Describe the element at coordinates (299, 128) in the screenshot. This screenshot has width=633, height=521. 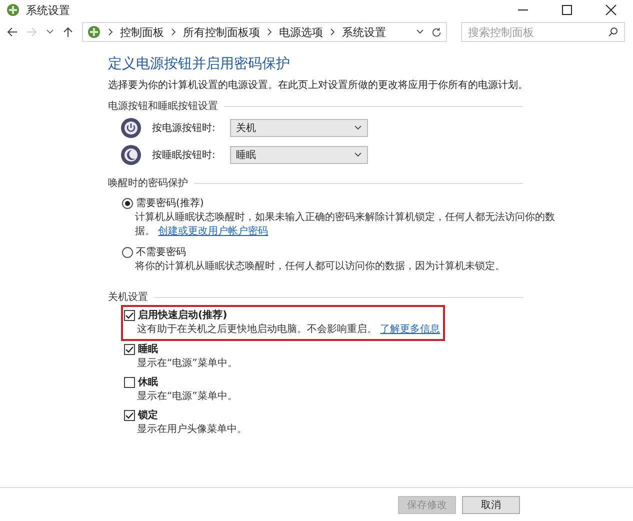
I see `dropdown: 关机` at that location.